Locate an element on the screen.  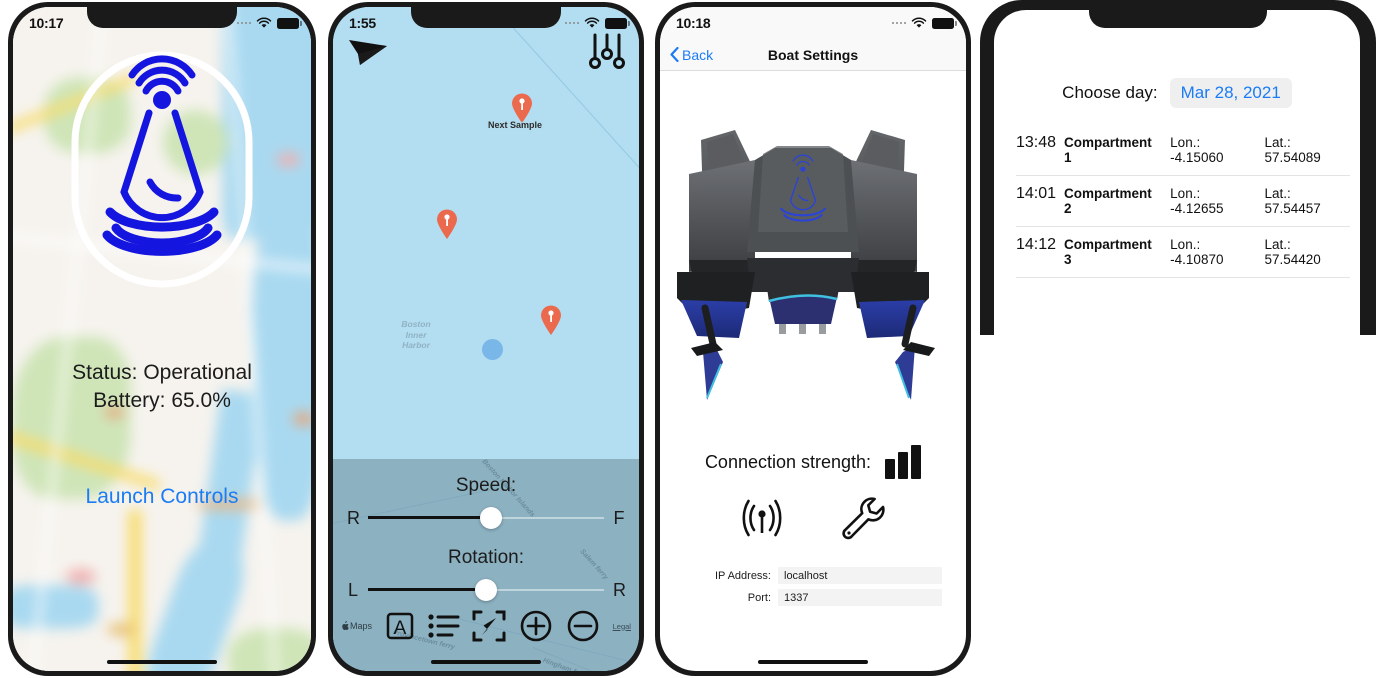
rotation-max-label: R is located at coordinates (619, 589).